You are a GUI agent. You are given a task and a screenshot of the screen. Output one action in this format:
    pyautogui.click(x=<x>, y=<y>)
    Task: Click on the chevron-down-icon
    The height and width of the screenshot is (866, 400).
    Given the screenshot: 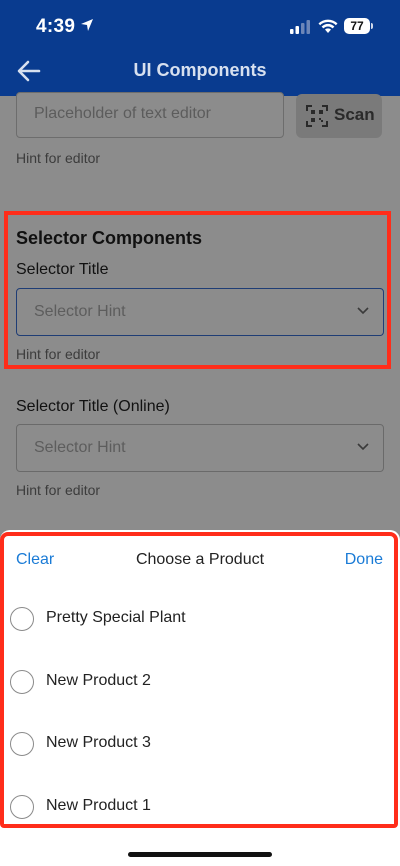 What is the action you would take?
    pyautogui.click(x=363, y=447)
    